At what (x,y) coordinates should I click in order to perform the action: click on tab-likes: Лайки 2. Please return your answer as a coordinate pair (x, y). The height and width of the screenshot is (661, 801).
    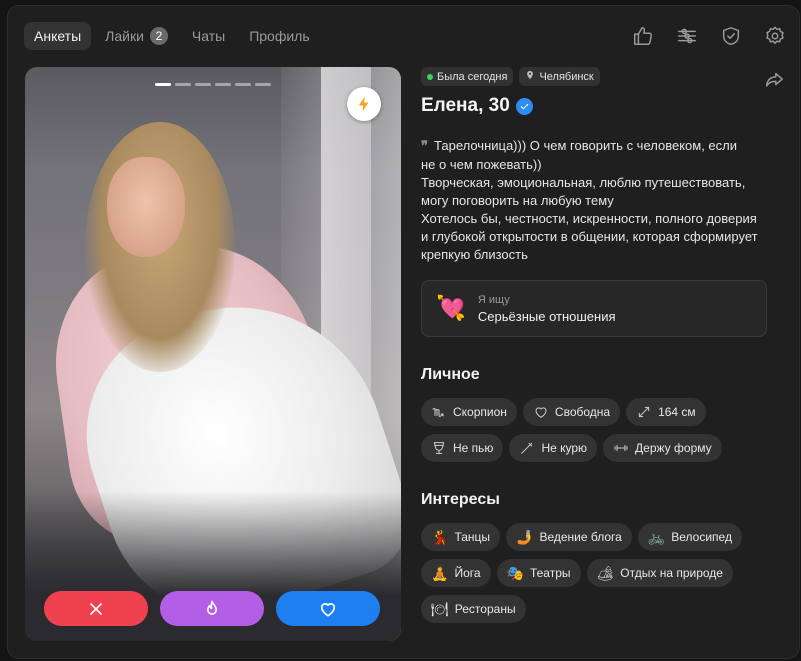
    Looking at the image, I should click on (136, 36).